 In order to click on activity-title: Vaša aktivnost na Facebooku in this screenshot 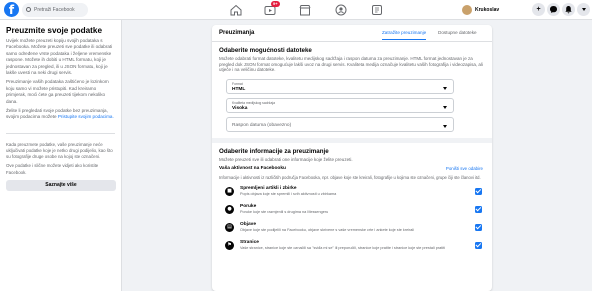, I will do `click(252, 169)`.